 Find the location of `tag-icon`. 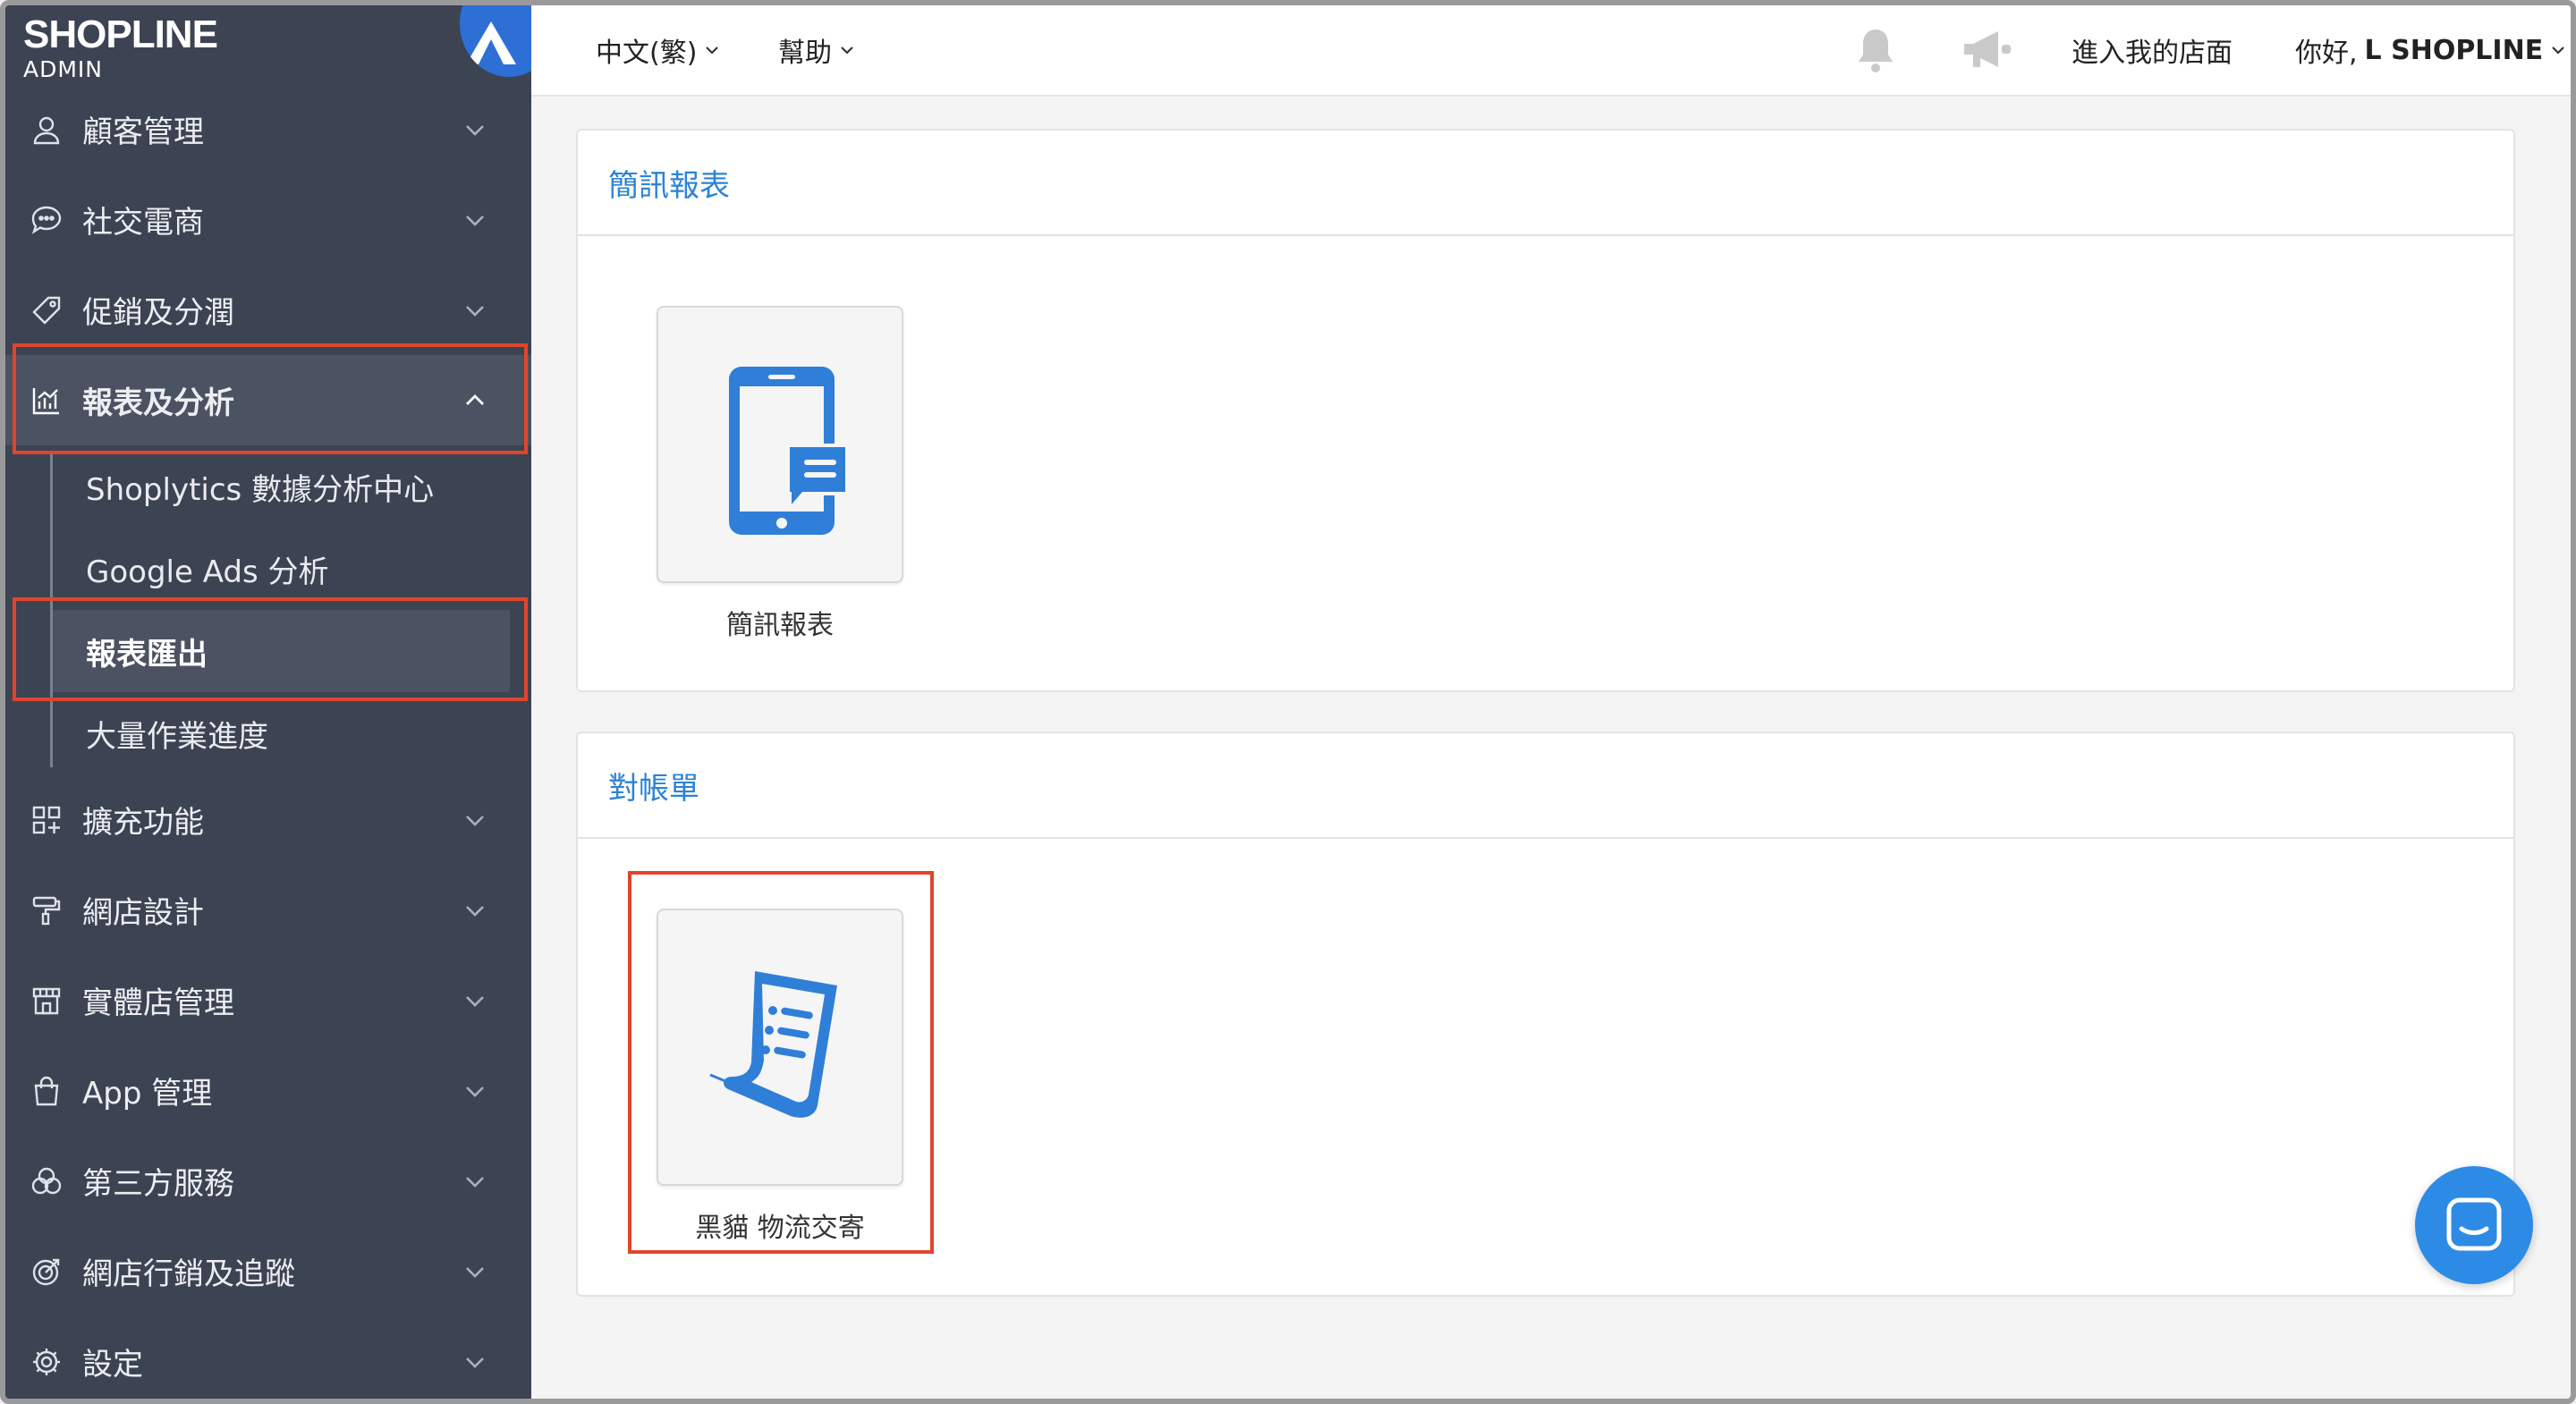

tag-icon is located at coordinates (46, 310).